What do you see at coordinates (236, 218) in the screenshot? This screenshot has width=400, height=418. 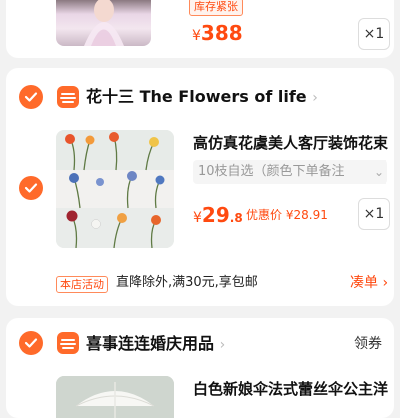 I see `price-decimal: .8` at bounding box center [236, 218].